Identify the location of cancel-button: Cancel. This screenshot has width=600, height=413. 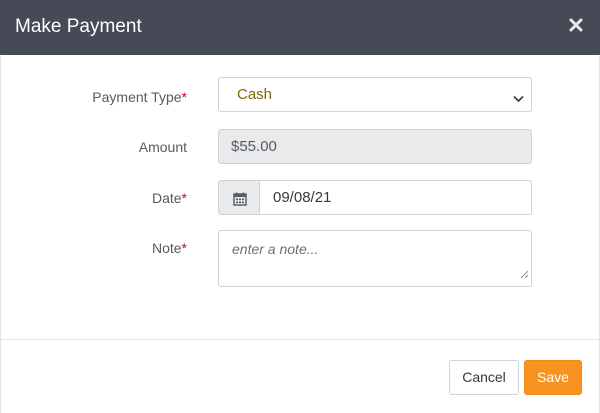
(484, 377).